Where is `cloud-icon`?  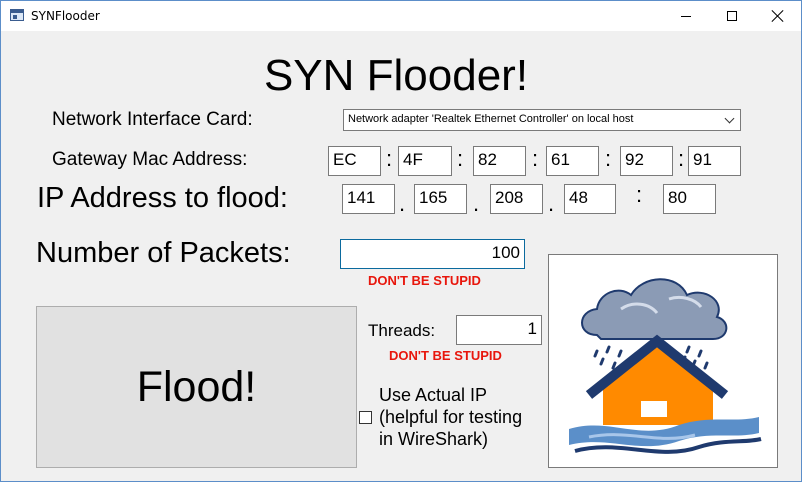 cloud-icon is located at coordinates (654, 309).